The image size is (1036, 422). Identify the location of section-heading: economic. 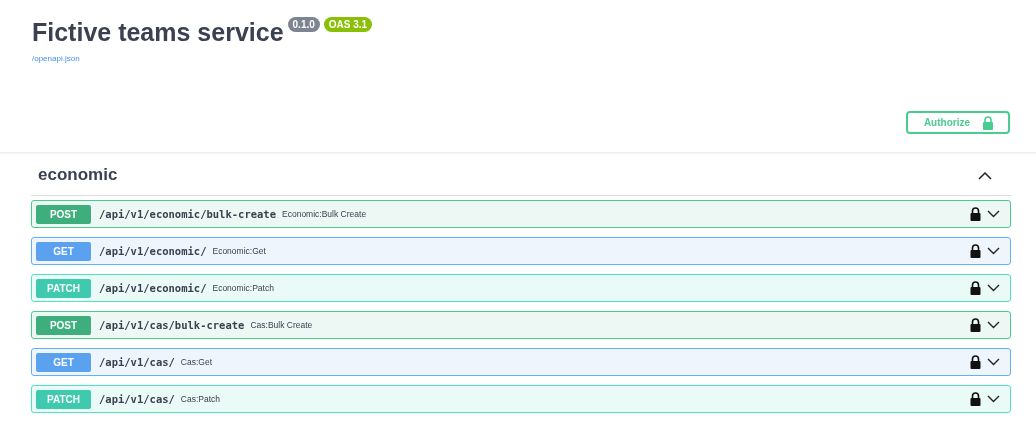
(78, 175).